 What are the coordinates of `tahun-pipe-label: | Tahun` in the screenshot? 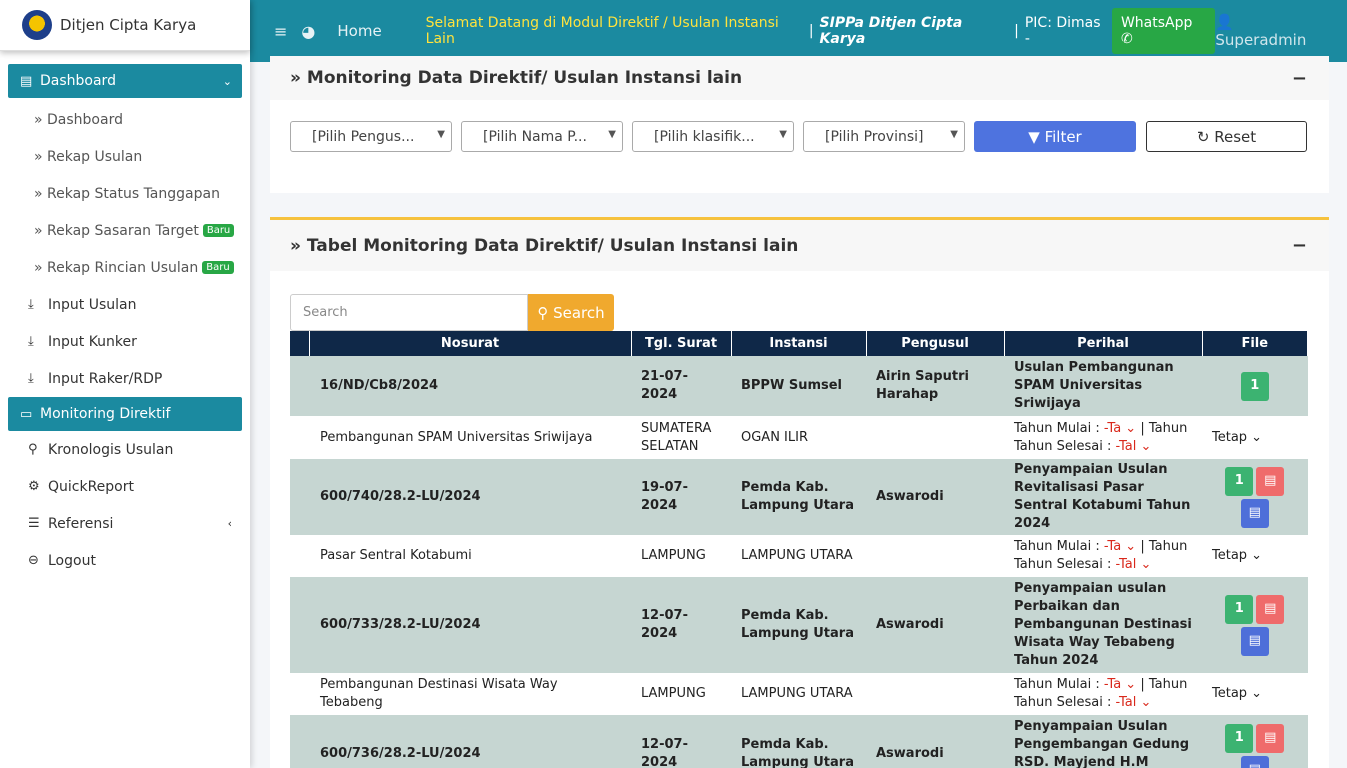 It's located at (1164, 684).